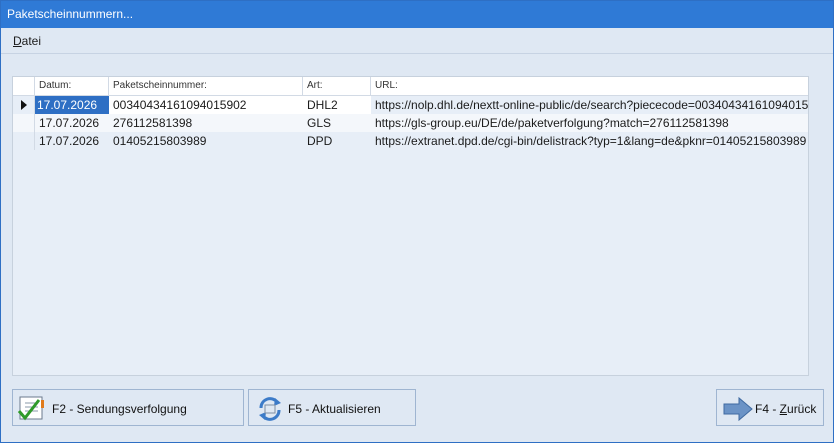  I want to click on back-button-mnemonic: Z, so click(783, 409).